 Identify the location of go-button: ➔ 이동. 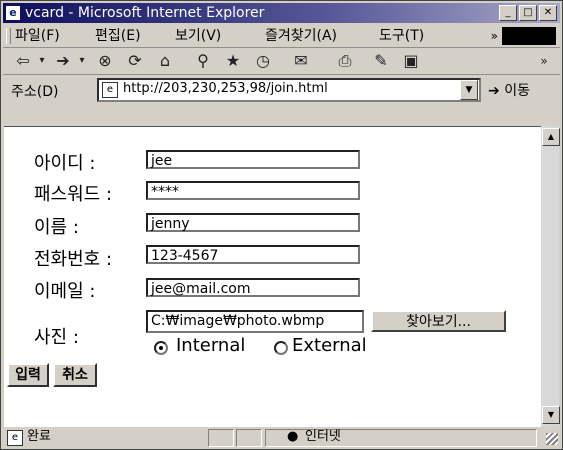
(509, 90).